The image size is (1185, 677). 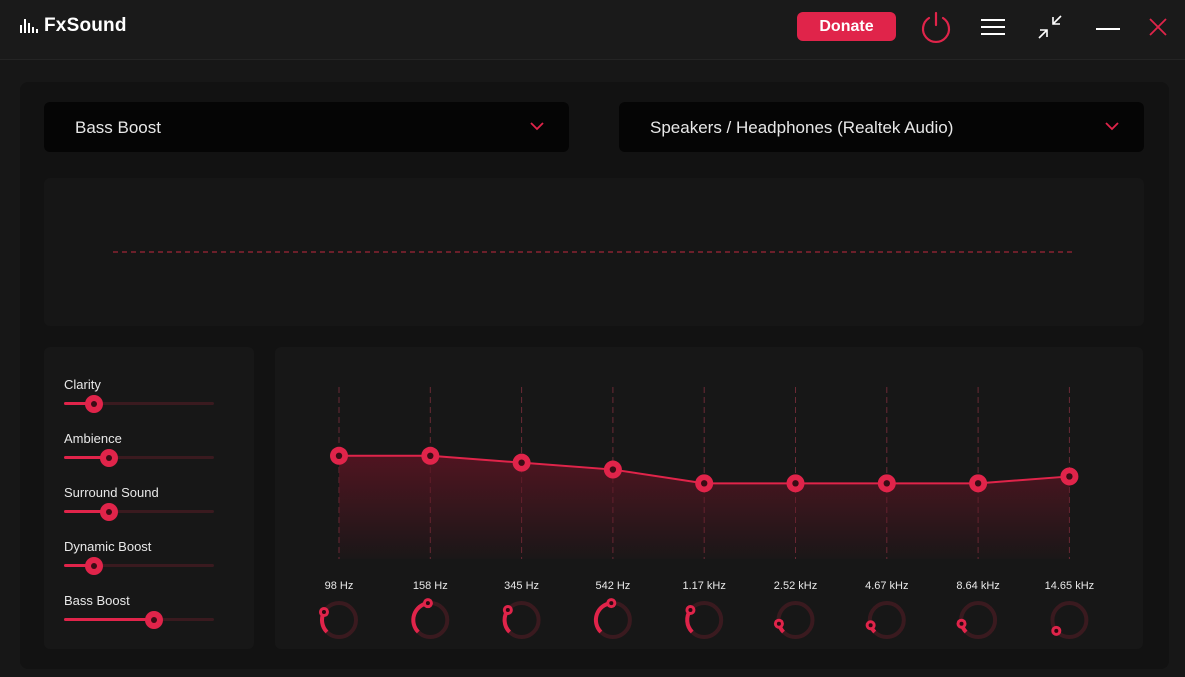 I want to click on title-bar: FxSound Donate, so click(x=592, y=30).